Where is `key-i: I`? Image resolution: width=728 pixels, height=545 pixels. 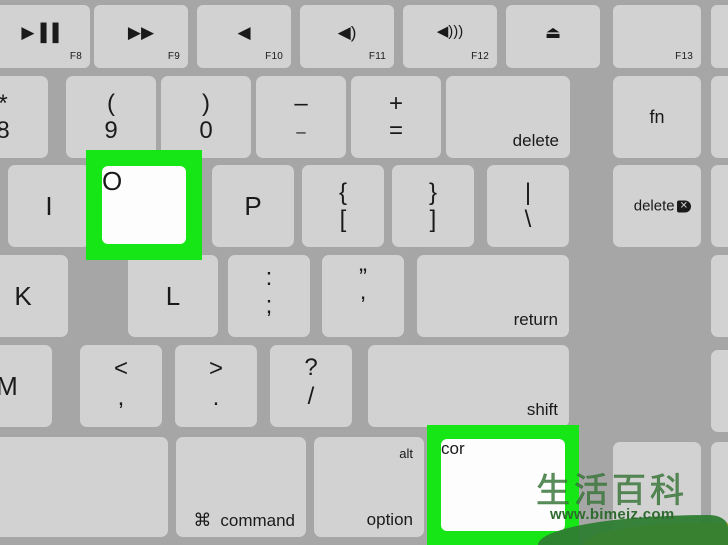
key-i: I is located at coordinates (49, 206).